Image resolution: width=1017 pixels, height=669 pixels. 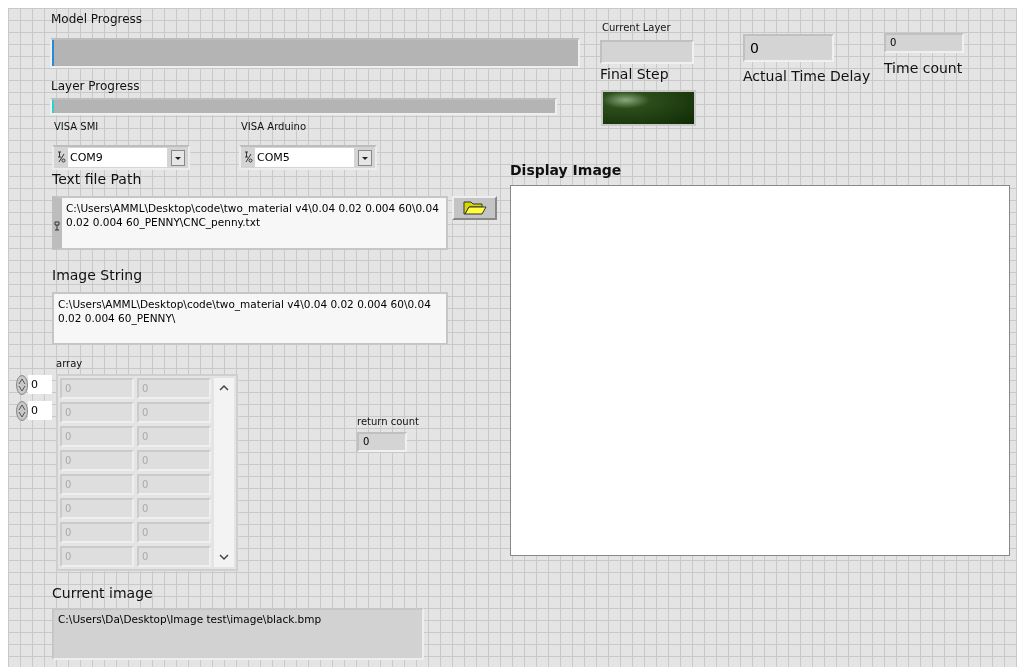 What do you see at coordinates (102, 593) in the screenshot?
I see `control-label: Current image` at bounding box center [102, 593].